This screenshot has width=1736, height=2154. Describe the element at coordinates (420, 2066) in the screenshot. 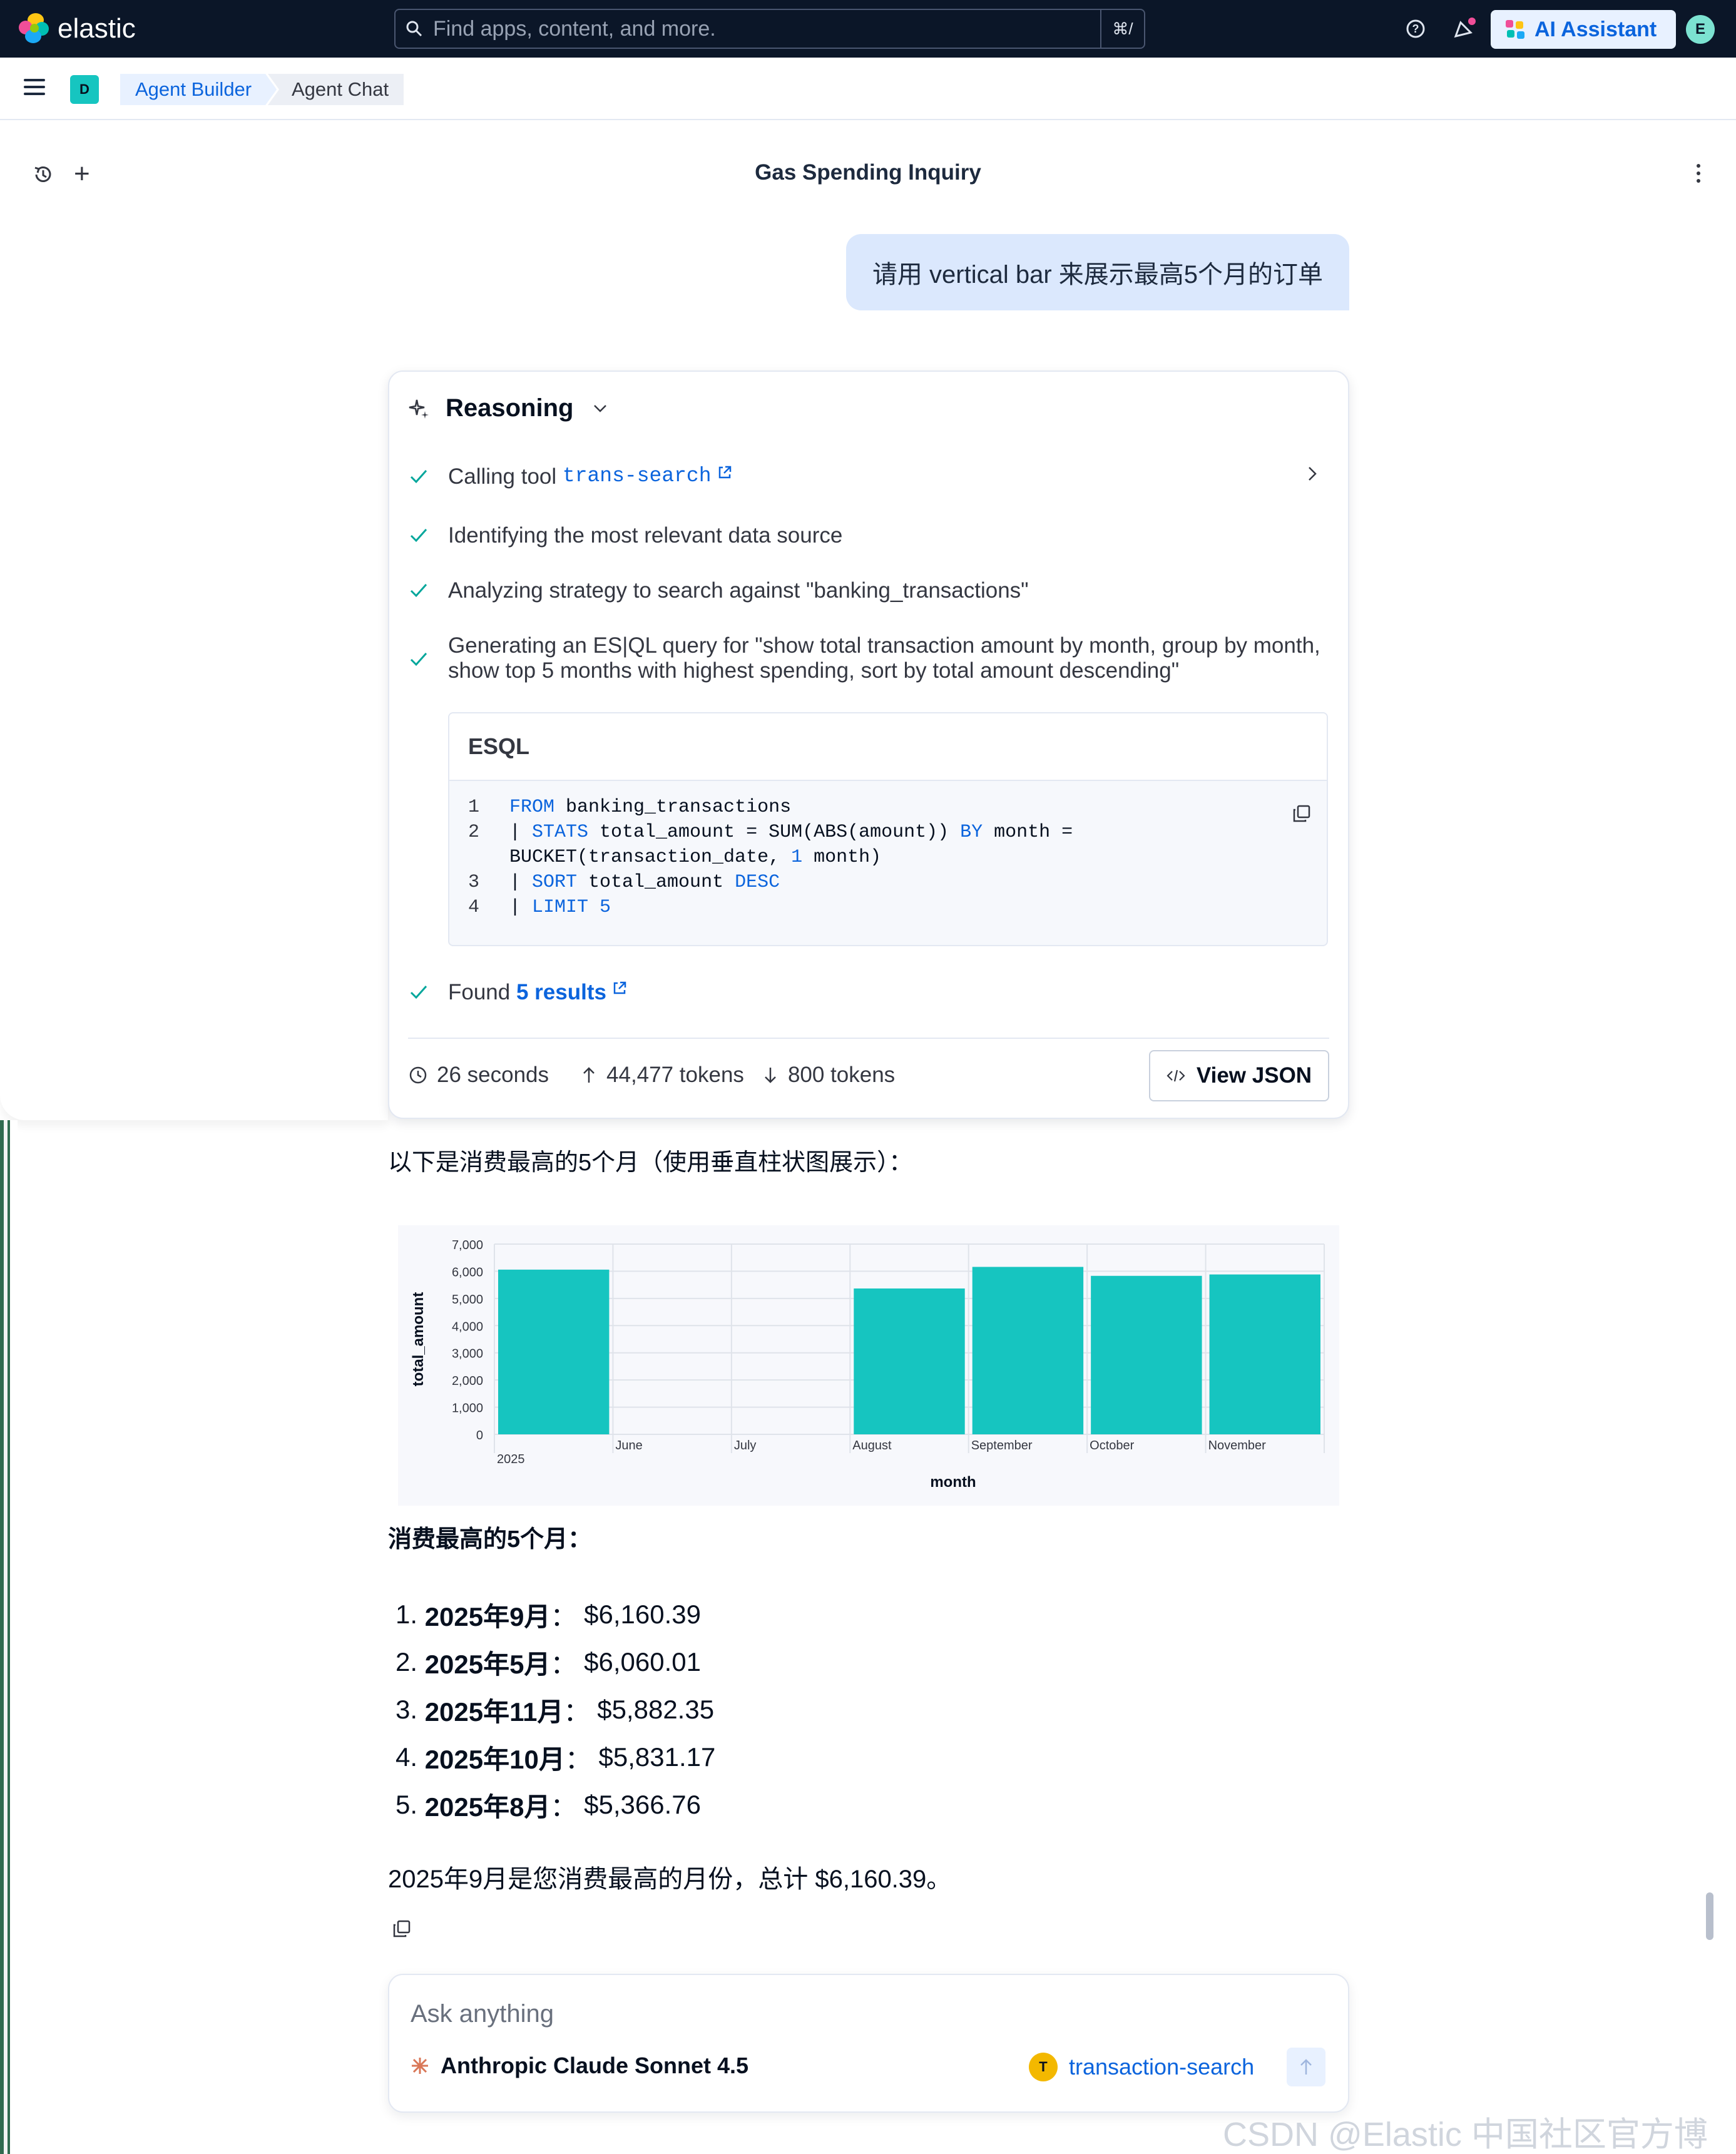

I see `anthropic-icon` at that location.